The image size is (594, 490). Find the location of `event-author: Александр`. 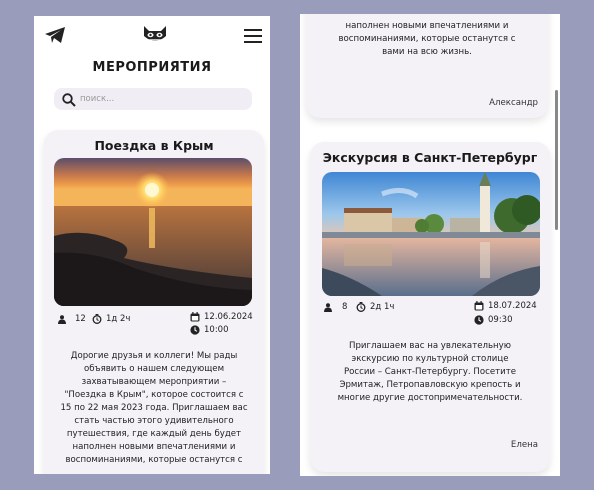

event-author: Александр is located at coordinates (513, 103).